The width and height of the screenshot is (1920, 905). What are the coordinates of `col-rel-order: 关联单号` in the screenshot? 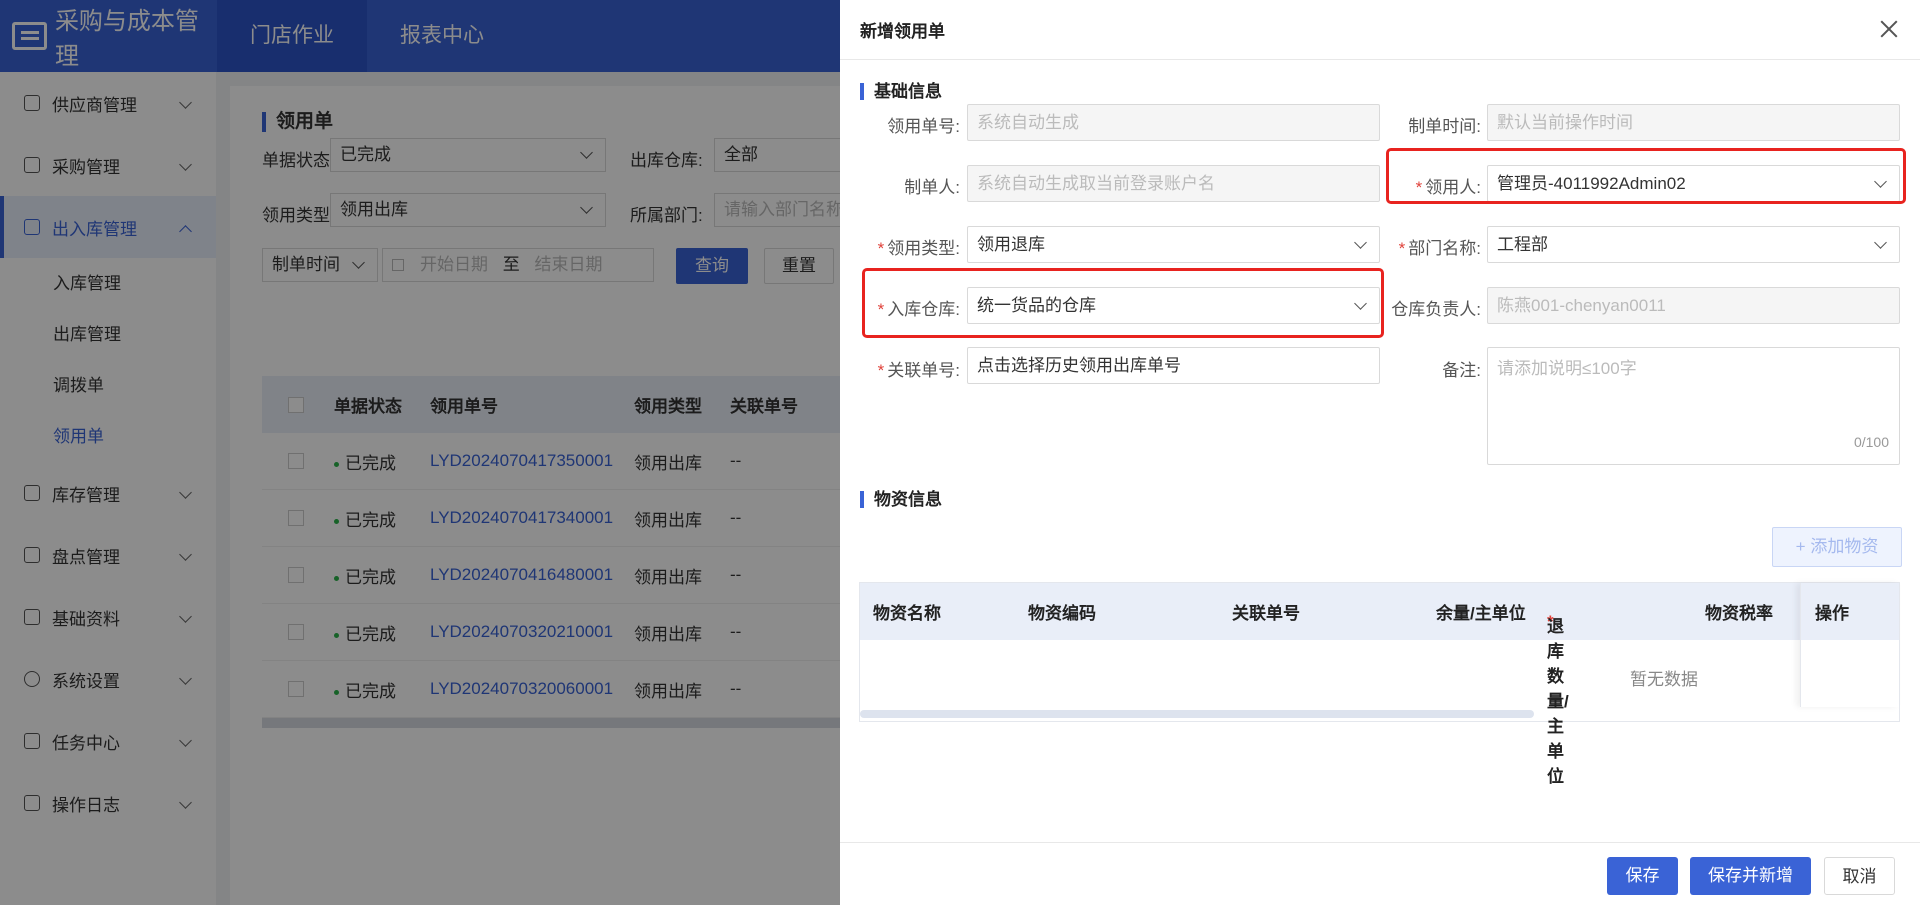 It's located at (1266, 613).